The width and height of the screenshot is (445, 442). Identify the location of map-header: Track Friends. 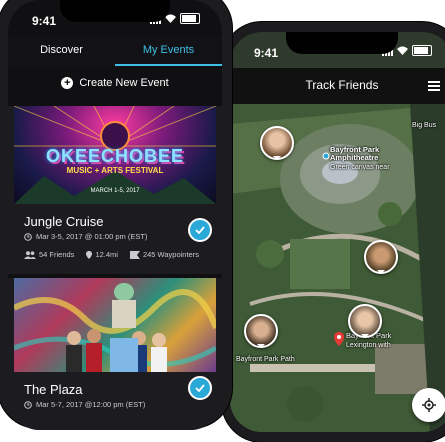
(337, 86).